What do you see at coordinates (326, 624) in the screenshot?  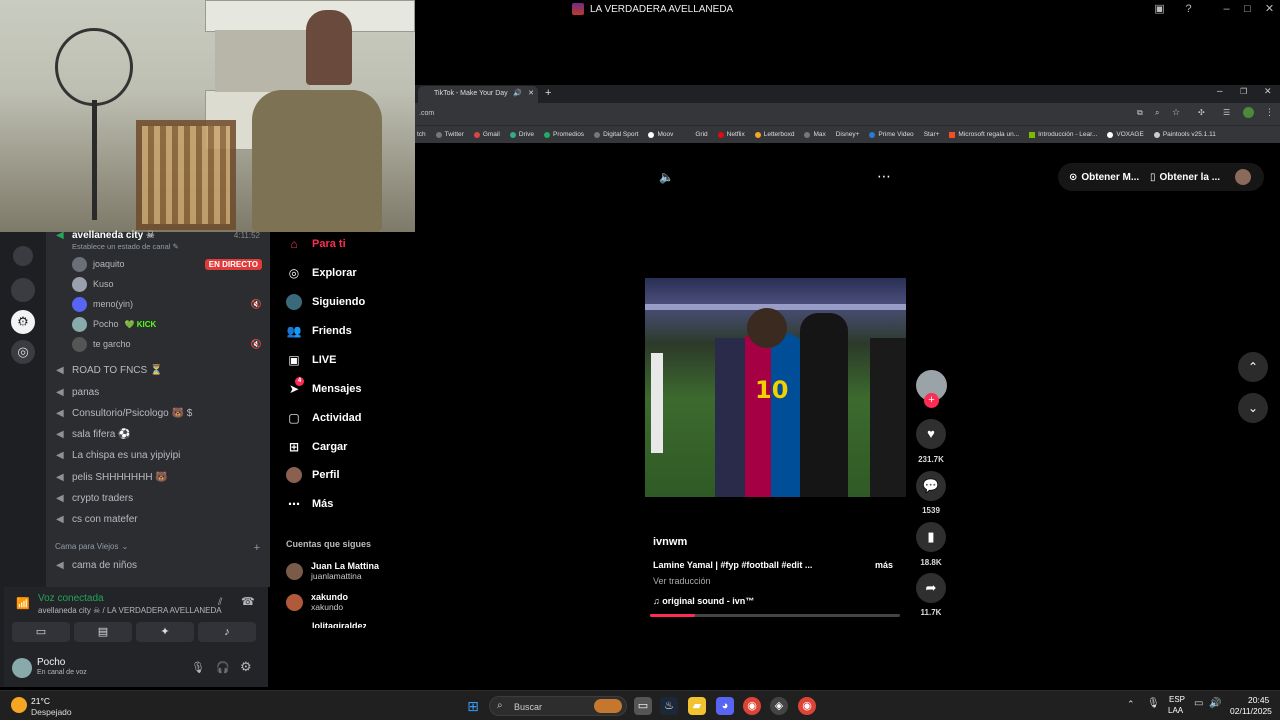 I see `following-account-partial: lolitagiraldez` at bounding box center [326, 624].